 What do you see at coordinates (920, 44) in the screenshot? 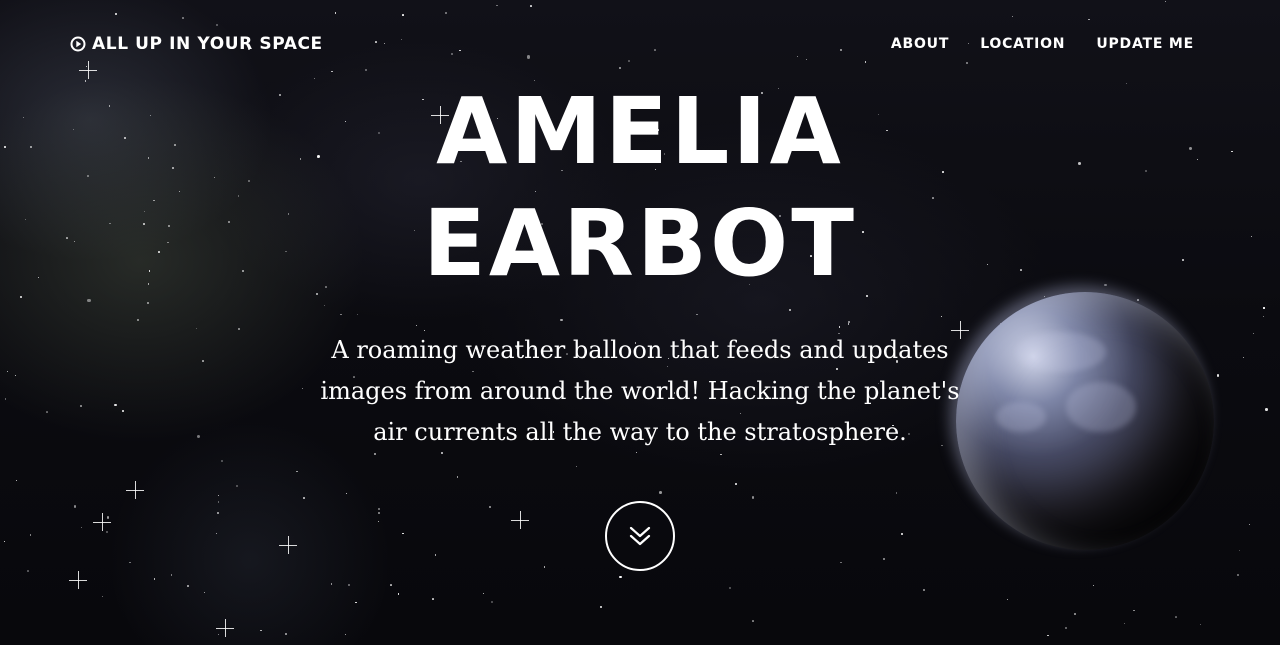
I see `nav-link-about: ABOUT` at bounding box center [920, 44].